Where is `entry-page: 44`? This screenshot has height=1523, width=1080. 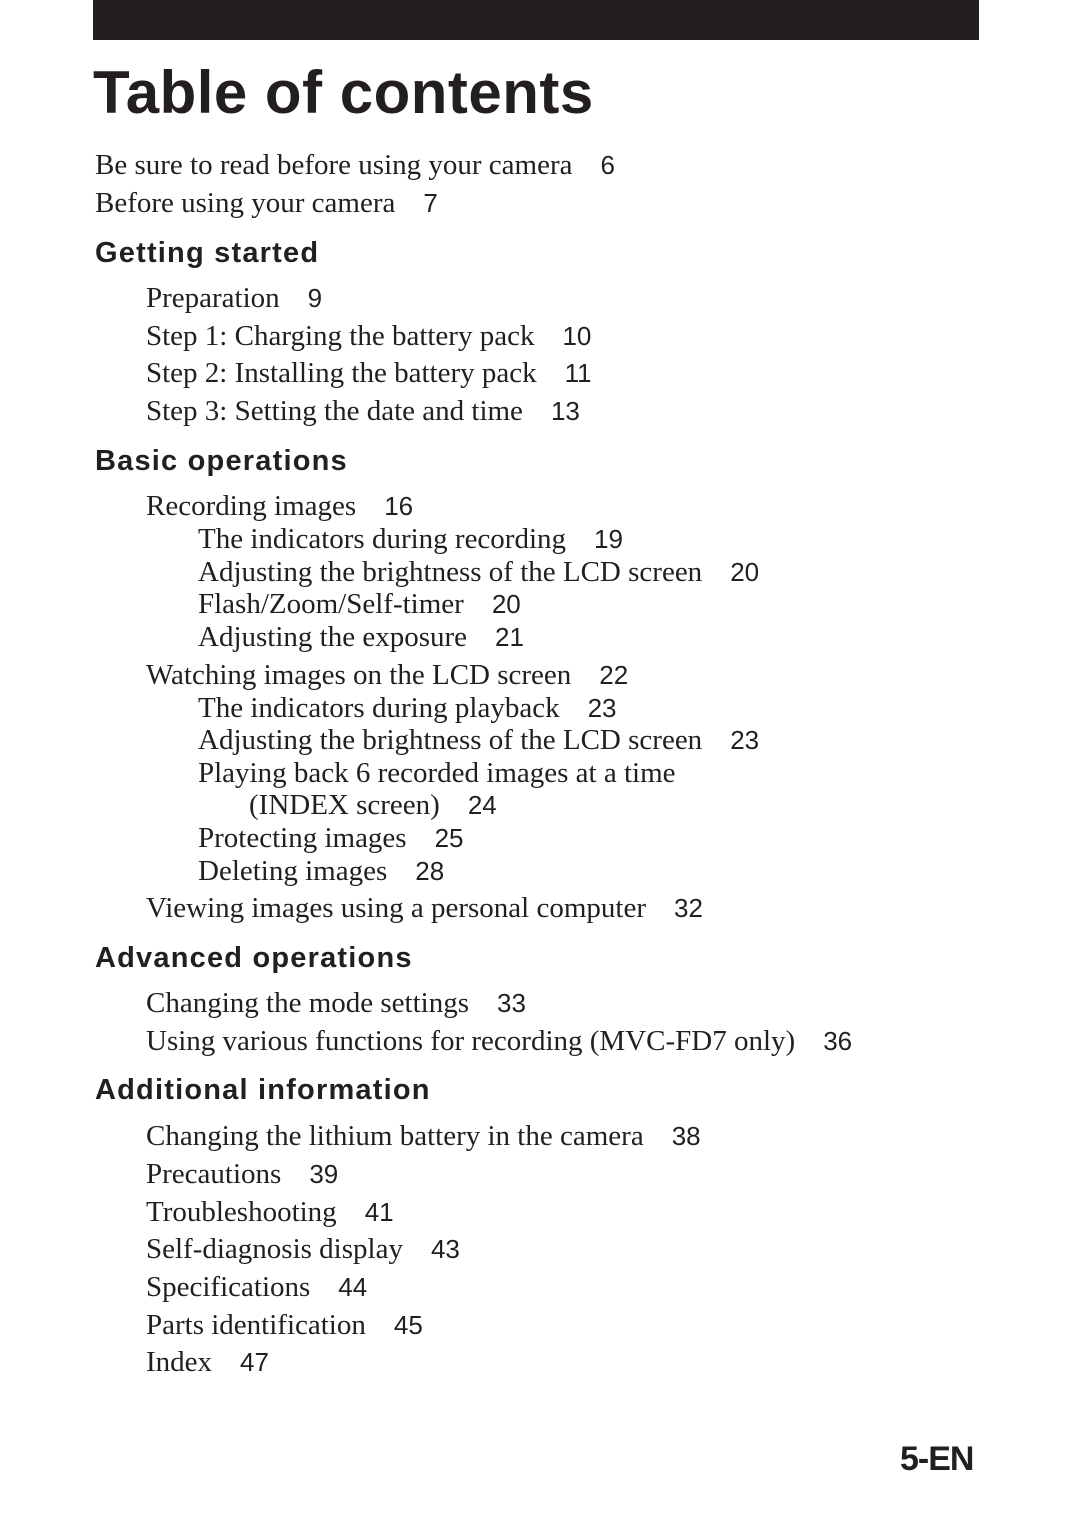
entry-page: 44 is located at coordinates (353, 1287).